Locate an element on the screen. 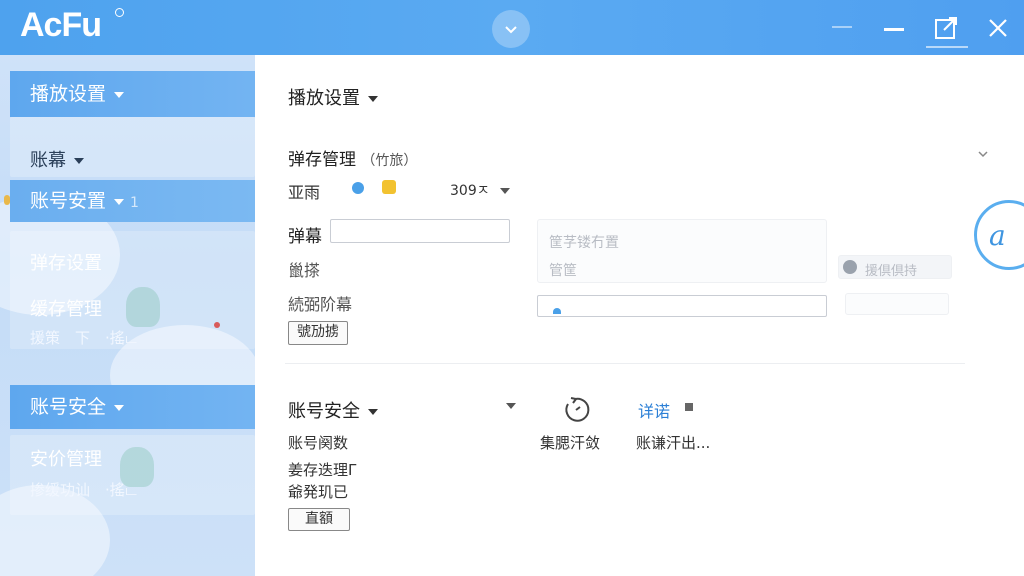 This screenshot has width=1024, height=576. cache-label-2: 巤搽 is located at coordinates (304, 270).